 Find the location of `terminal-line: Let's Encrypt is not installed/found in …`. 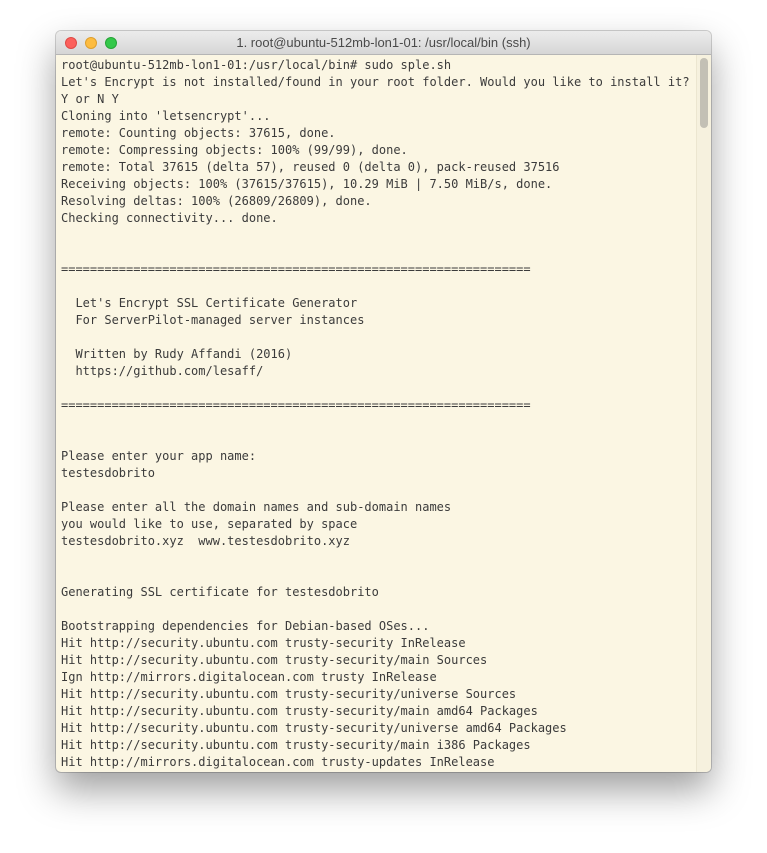

terminal-line: Let's Encrypt is not installed/found in … is located at coordinates (375, 82).